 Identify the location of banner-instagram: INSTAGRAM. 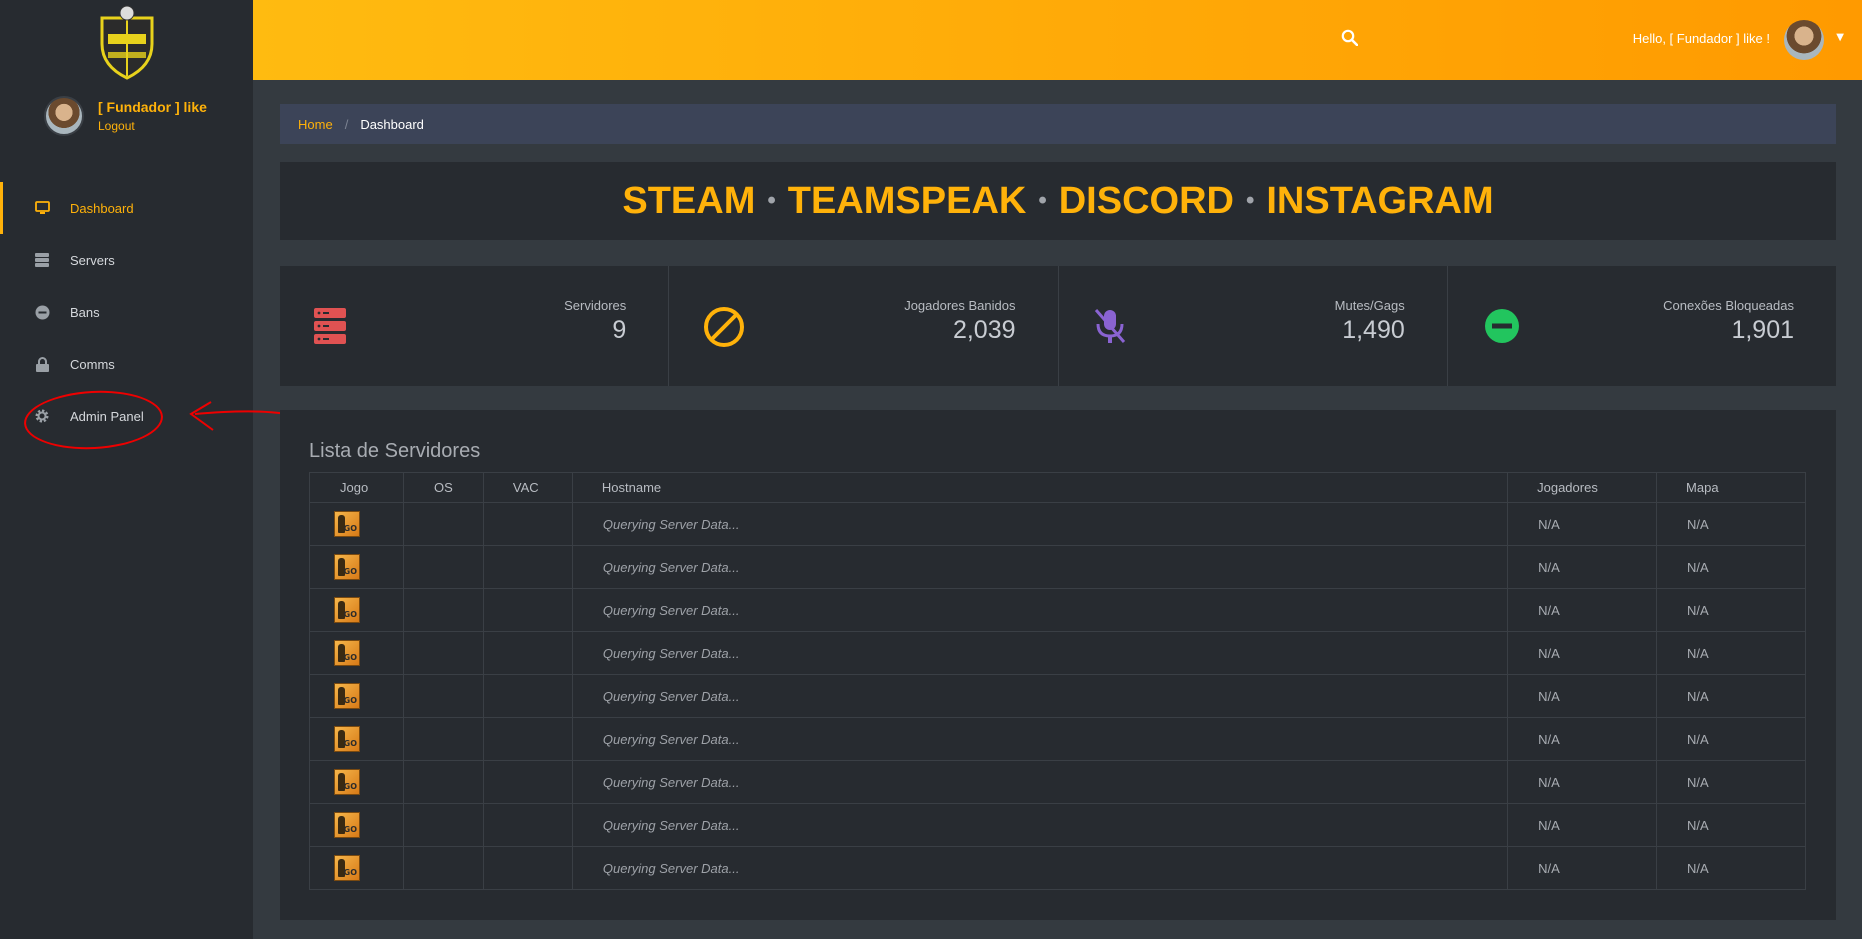
(1379, 201).